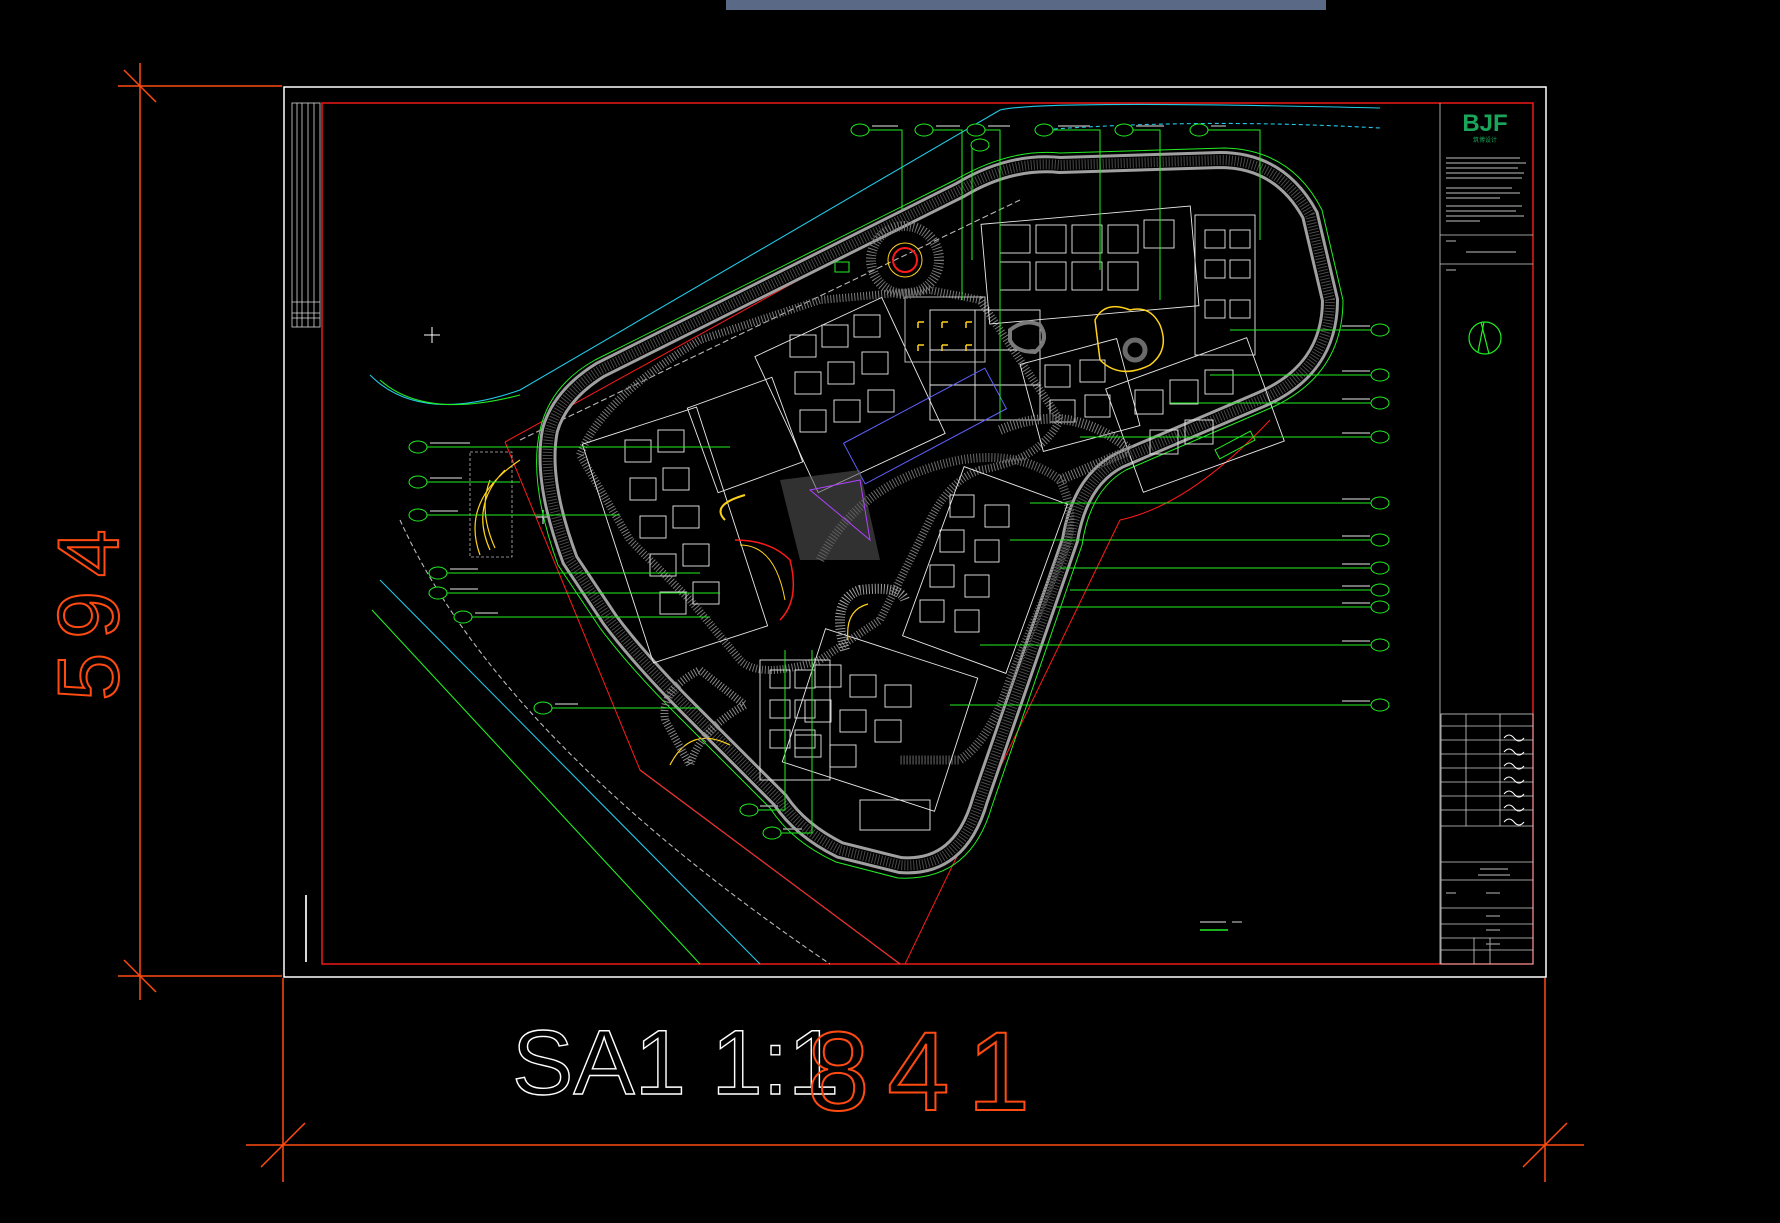 Image resolution: width=1780 pixels, height=1223 pixels. What do you see at coordinates (89, 608) in the screenshot?
I see `height-dimension-label: 594` at bounding box center [89, 608].